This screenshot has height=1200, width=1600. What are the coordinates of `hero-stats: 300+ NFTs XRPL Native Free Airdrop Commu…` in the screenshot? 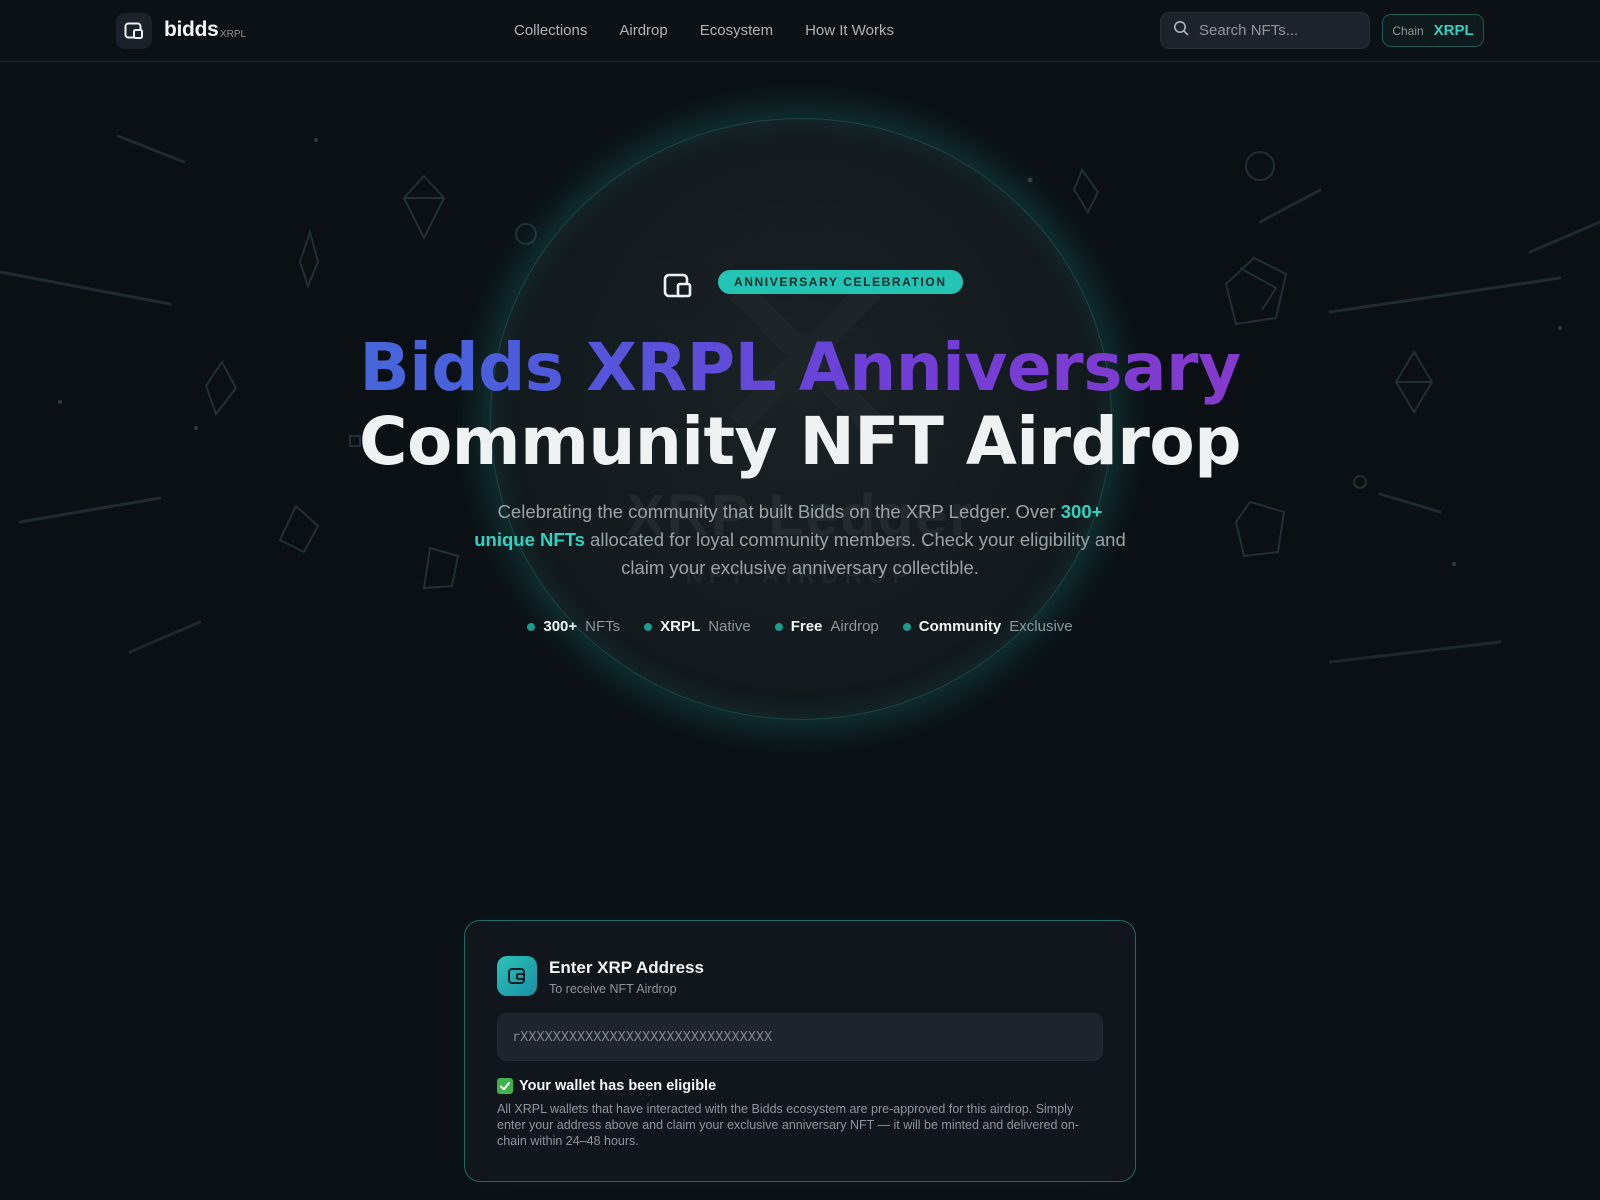 It's located at (800, 626).